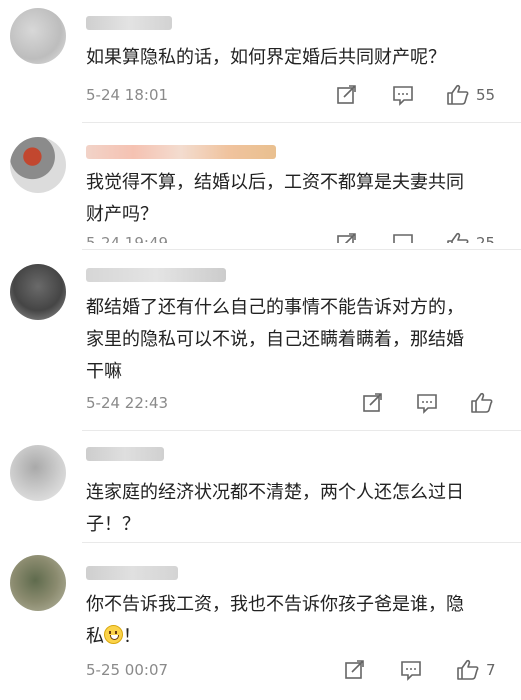  I want to click on comment-meta: 5-24 22:43, so click(296, 403).